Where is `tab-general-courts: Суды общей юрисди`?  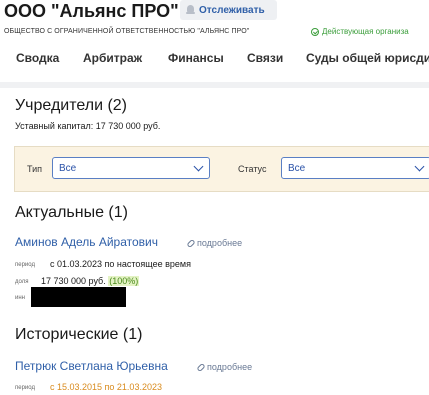 tab-general-courts: Суды общей юрисди is located at coordinates (367, 58).